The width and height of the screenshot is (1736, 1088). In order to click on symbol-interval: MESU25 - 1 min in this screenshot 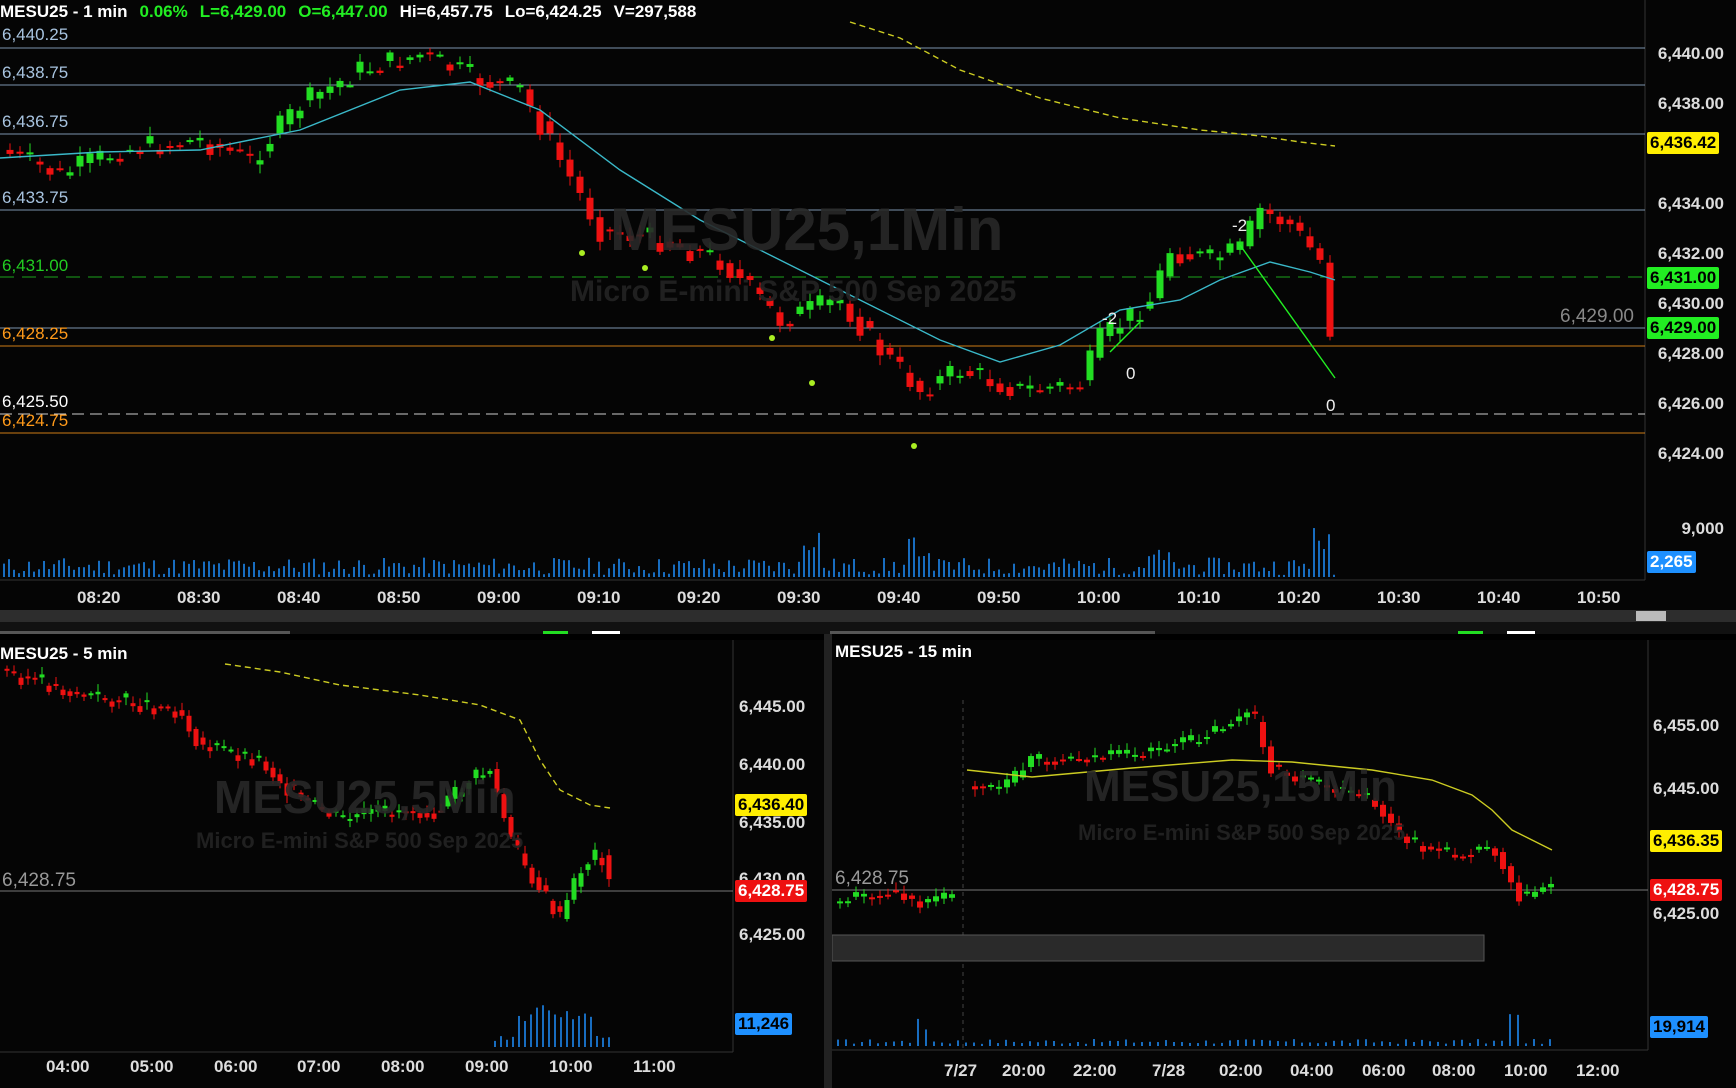, I will do `click(64, 11)`.